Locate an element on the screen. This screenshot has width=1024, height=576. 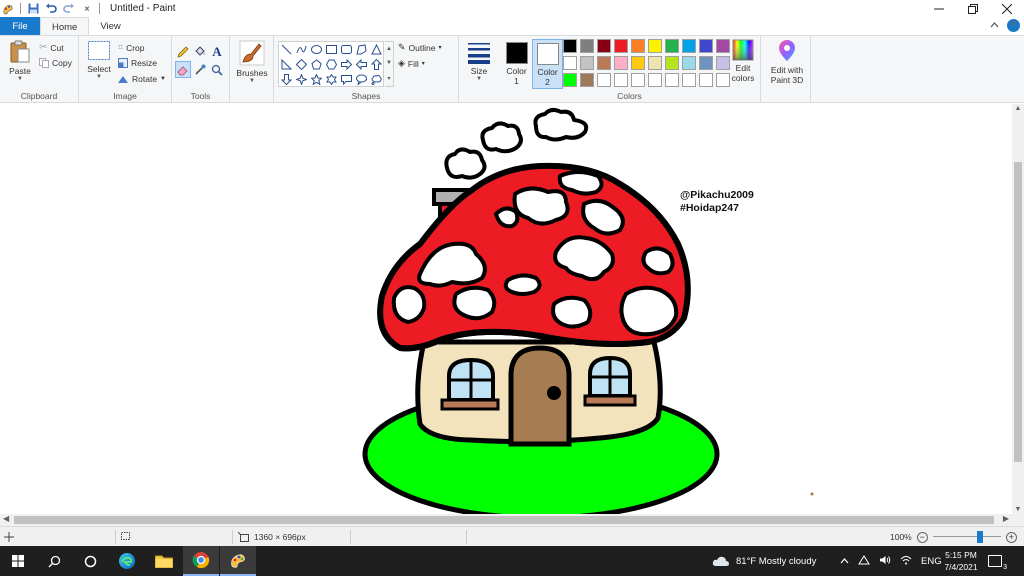
customize-qat-icon: ⩙ is located at coordinates (87, 9).